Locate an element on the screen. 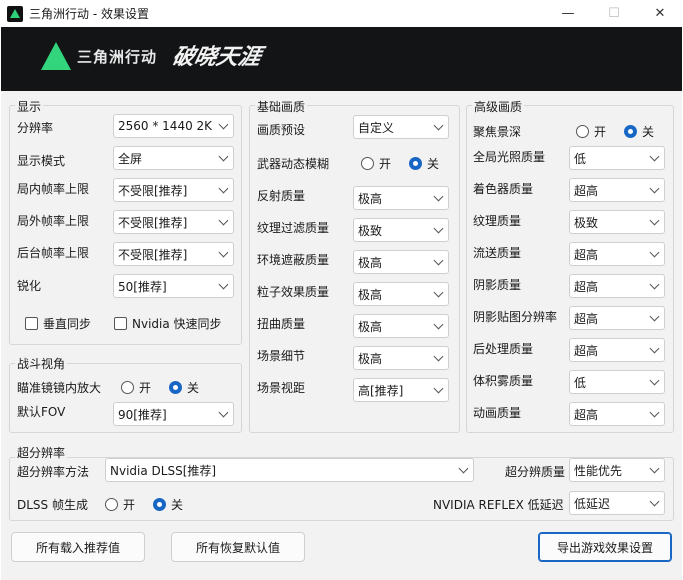  streaming-select: 超高 is located at coordinates (617, 254).